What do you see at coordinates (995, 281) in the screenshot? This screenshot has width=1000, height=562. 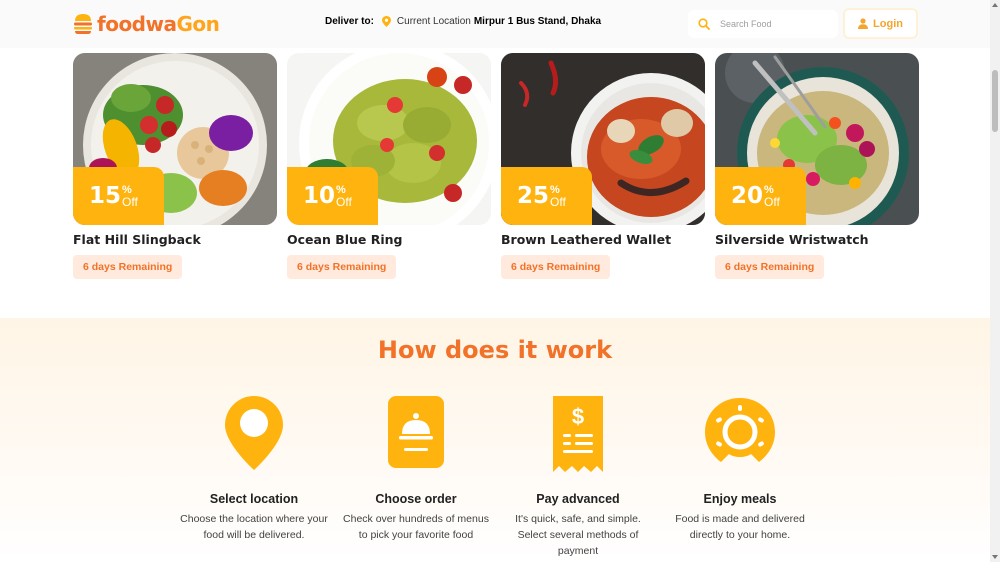 I see `page-scrollbar` at bounding box center [995, 281].